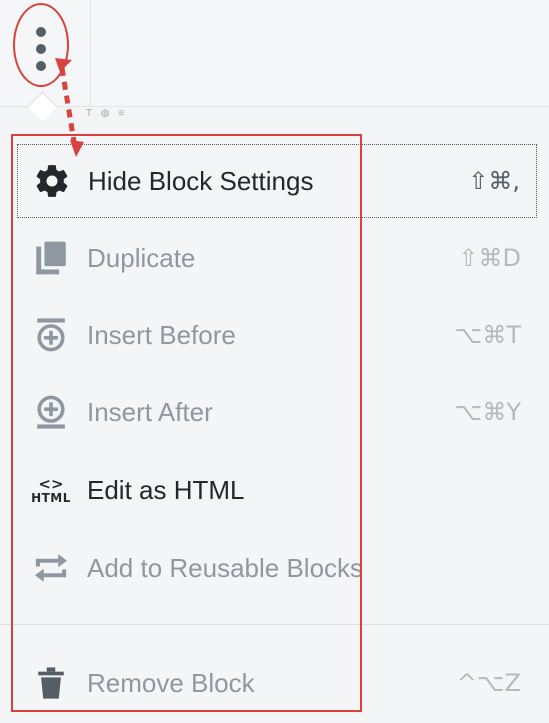 This screenshot has width=549, height=723. Describe the element at coordinates (489, 258) in the screenshot. I see `keyboard-shortcut: ⇧⌘D` at that location.